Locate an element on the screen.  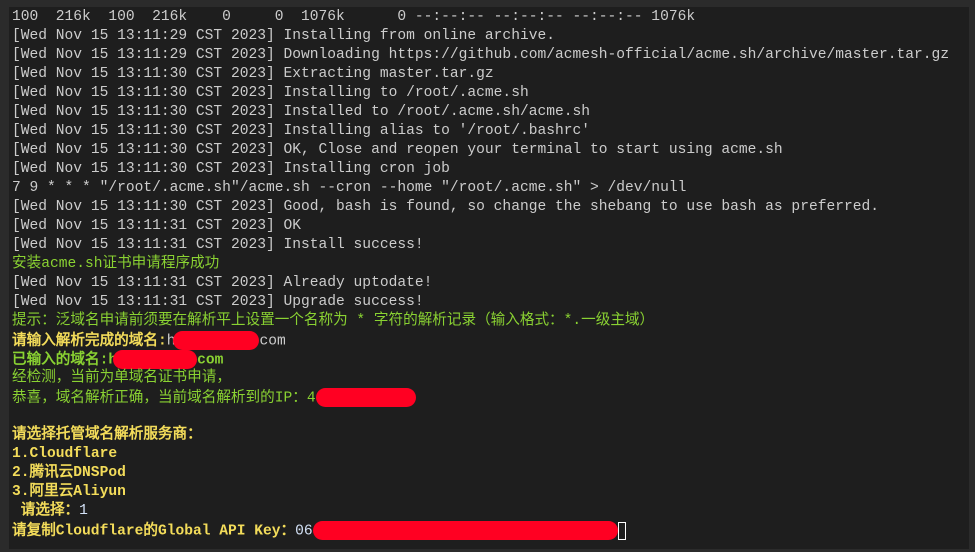
entered-domain-line: 已输入的域名:hcom is located at coordinates (480, 359).